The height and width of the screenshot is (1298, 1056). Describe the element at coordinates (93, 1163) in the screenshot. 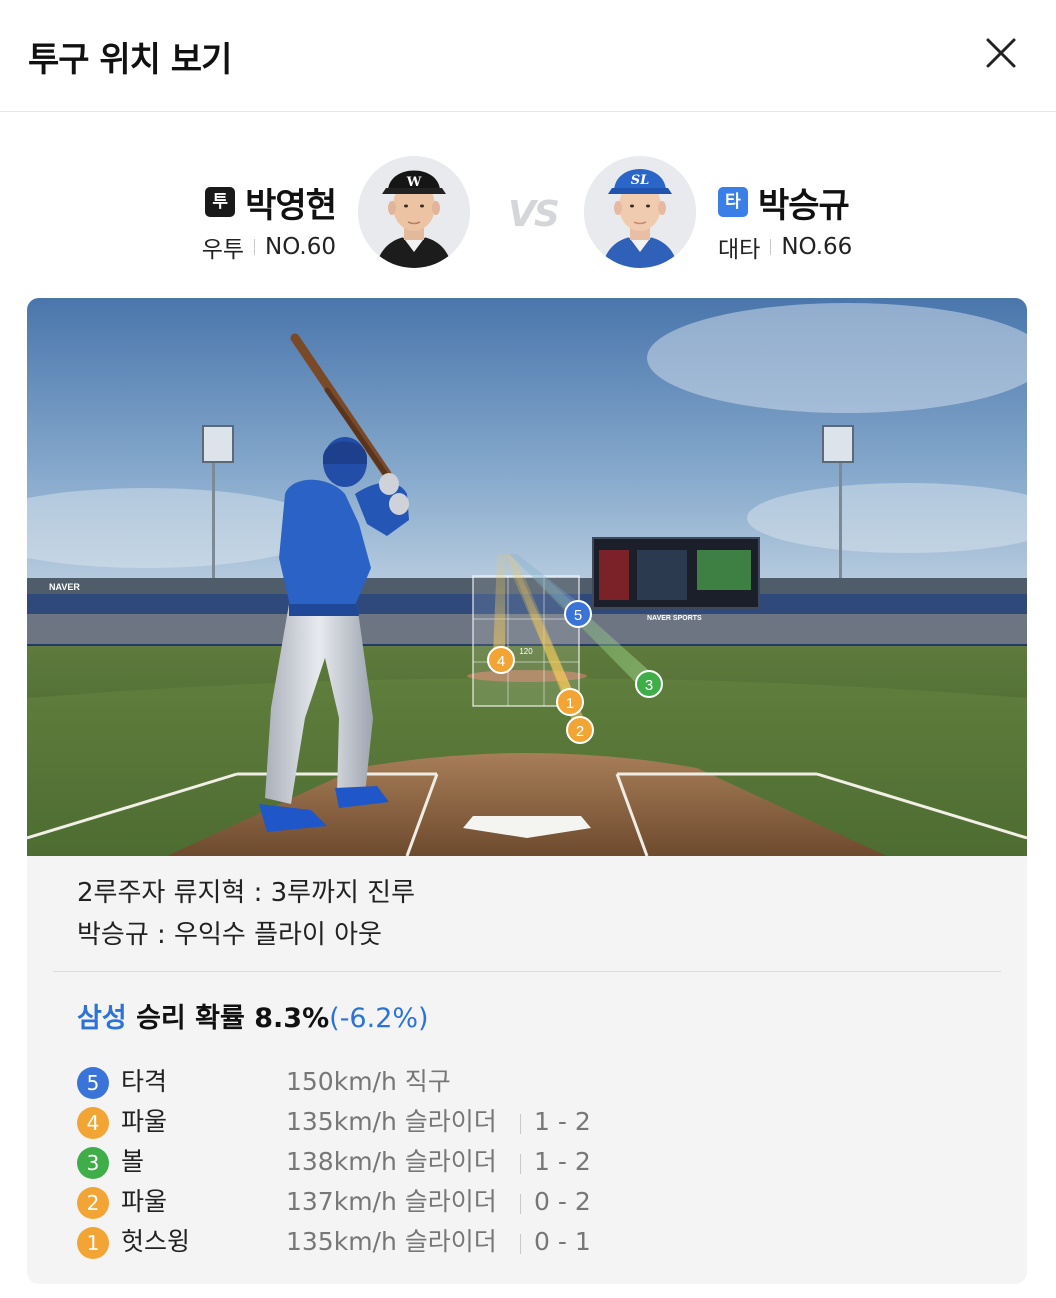

I see `pitch-number-badge: 3` at that location.